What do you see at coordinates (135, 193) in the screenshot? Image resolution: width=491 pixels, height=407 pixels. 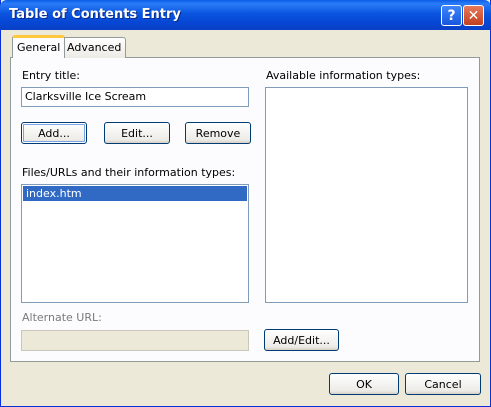 I see `list-item: index.htm` at bounding box center [135, 193].